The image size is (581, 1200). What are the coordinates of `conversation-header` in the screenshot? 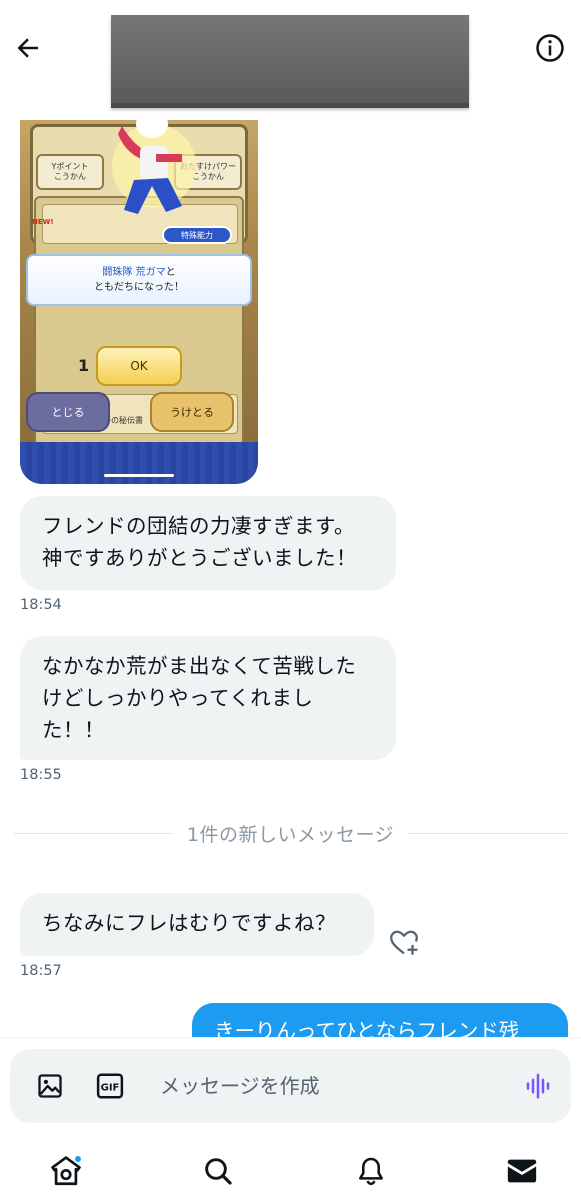 It's located at (290, 60).